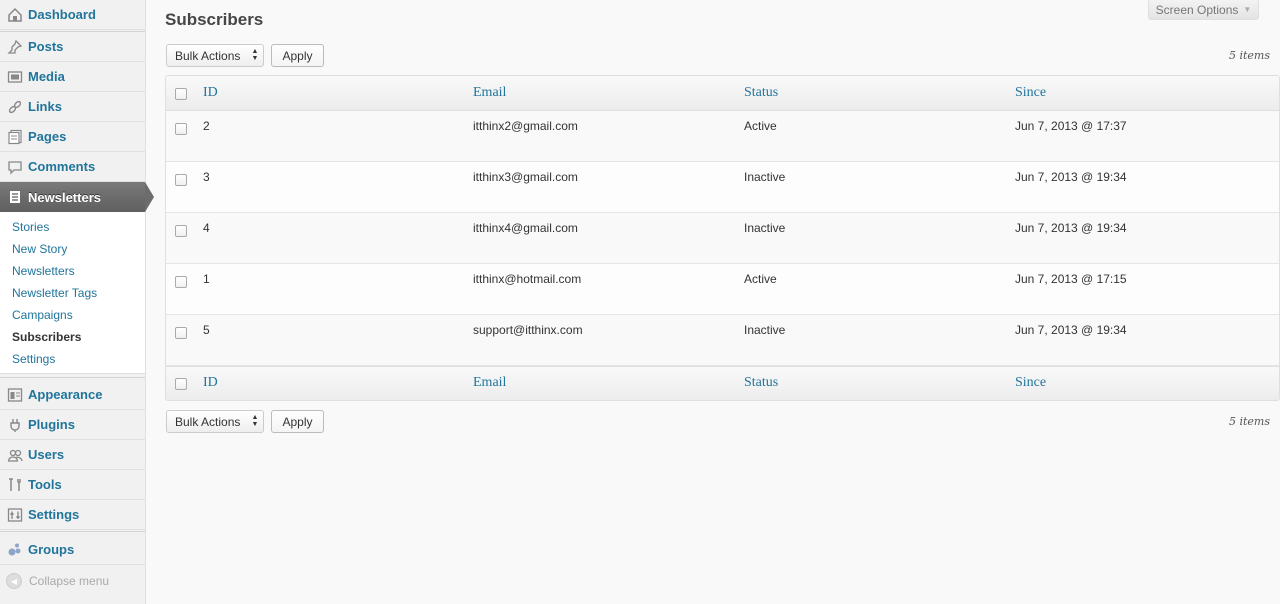  I want to click on column-header-since: Since, so click(1030, 93).